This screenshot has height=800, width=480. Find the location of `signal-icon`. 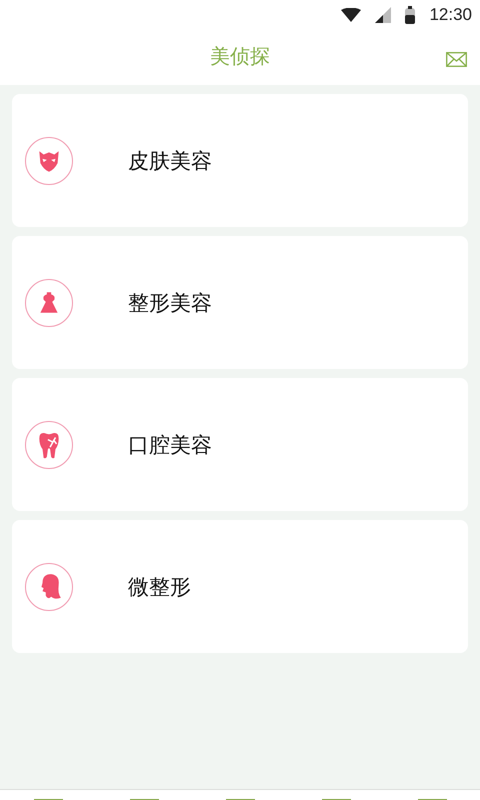

signal-icon is located at coordinates (383, 15).